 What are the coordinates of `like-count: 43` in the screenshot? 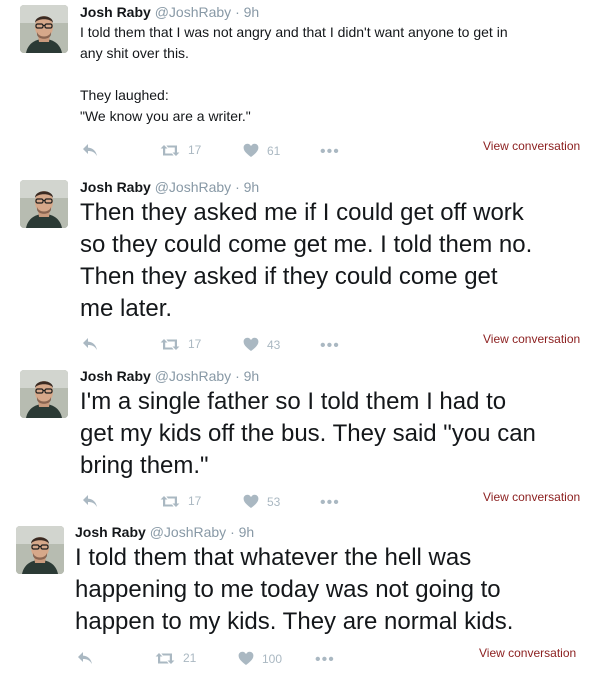 It's located at (274, 344).